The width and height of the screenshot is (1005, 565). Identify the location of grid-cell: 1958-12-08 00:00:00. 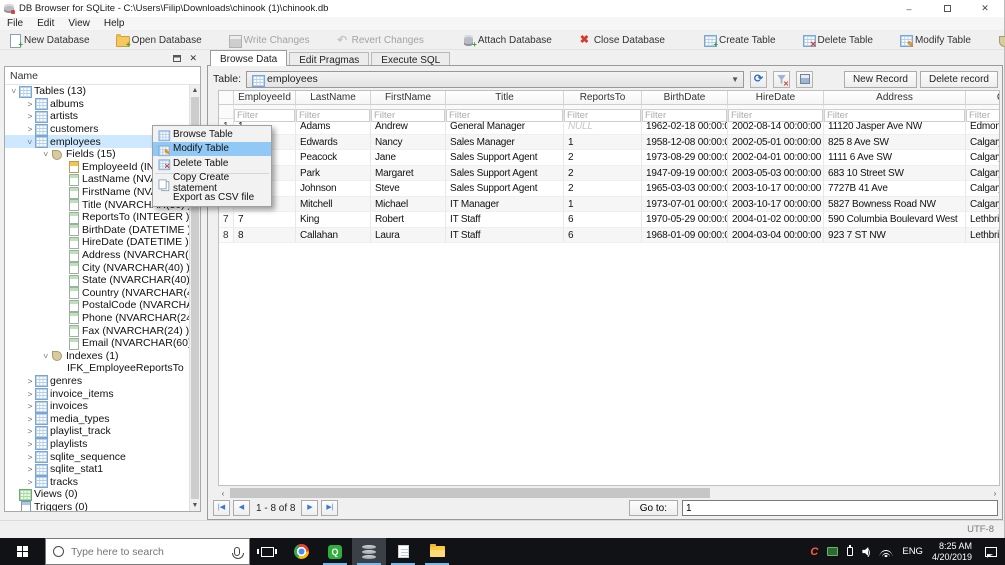
(685, 142).